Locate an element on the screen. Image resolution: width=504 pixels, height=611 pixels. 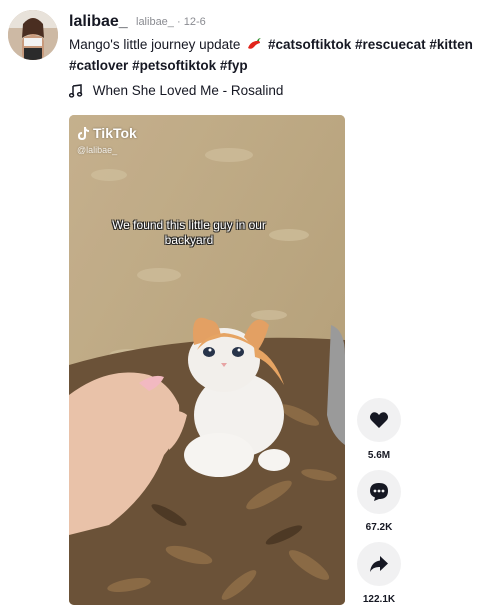
hashtag-link: #catsoftiktok is located at coordinates (309, 44).